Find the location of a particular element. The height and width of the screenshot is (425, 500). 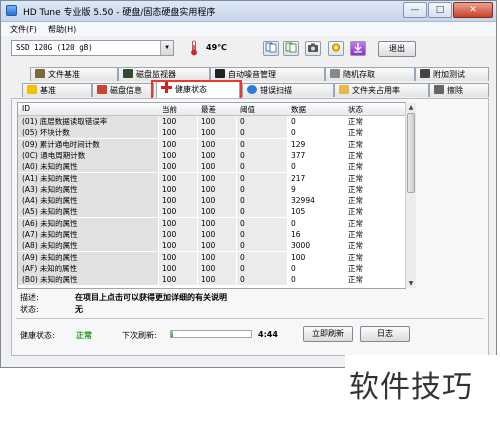

close-button: ✕ is located at coordinates (473, 10).